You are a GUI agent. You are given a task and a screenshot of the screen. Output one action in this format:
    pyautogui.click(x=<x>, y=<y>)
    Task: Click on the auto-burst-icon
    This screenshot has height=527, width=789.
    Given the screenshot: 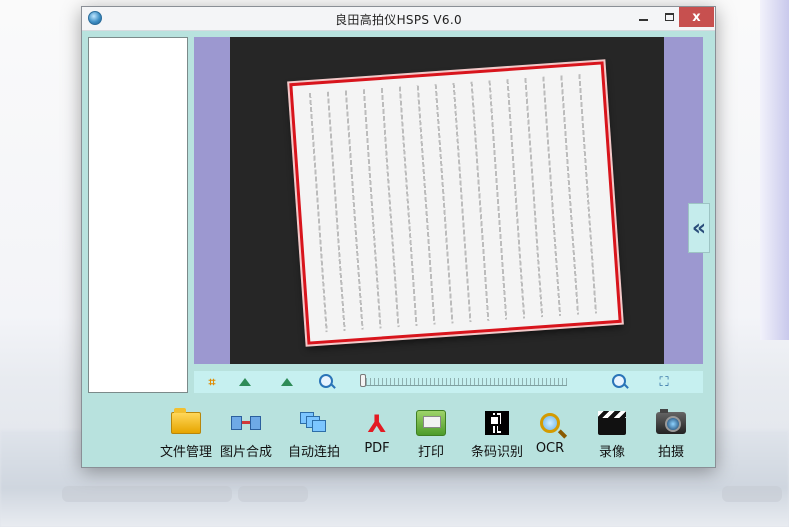 What is the action you would take?
    pyautogui.click(x=314, y=423)
    